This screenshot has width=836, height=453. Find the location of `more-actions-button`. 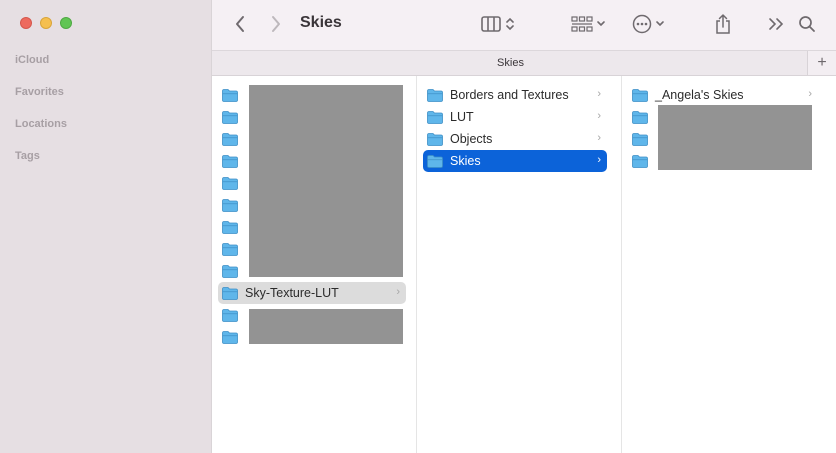

more-actions-button is located at coordinates (648, 24).